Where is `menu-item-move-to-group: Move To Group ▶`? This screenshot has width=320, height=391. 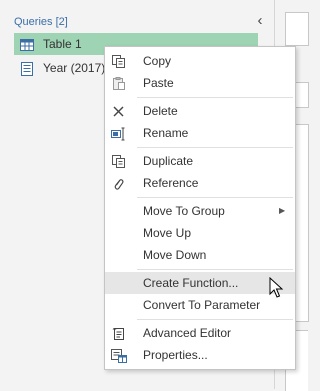
menu-item-move-to-group: Move To Group ▶ is located at coordinates (200, 211).